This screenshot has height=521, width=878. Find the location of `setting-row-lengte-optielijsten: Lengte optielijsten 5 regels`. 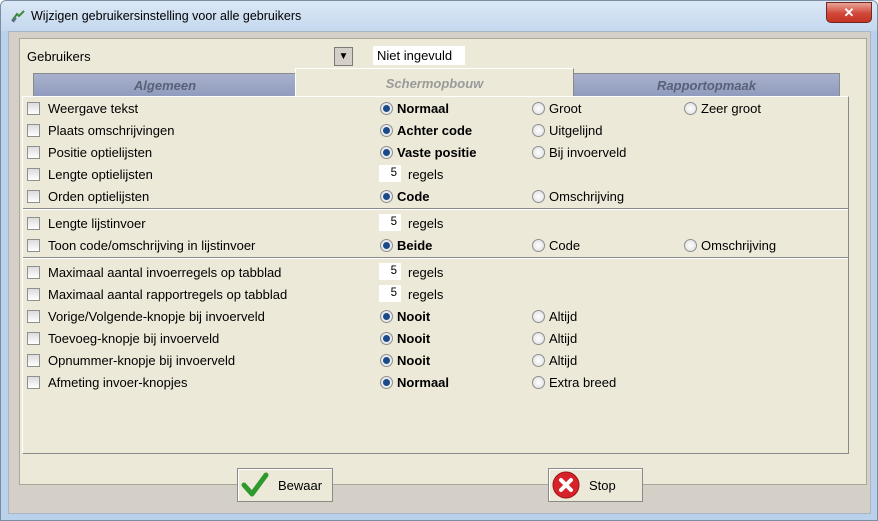

setting-row-lengte-optielijsten: Lengte optielijsten 5 regels is located at coordinates (435, 175).